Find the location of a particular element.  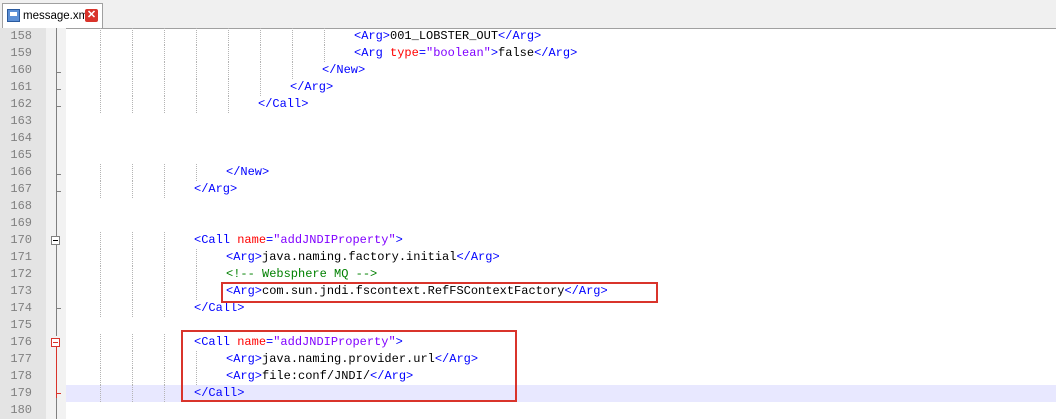

line-number: 179 is located at coordinates (21, 393).